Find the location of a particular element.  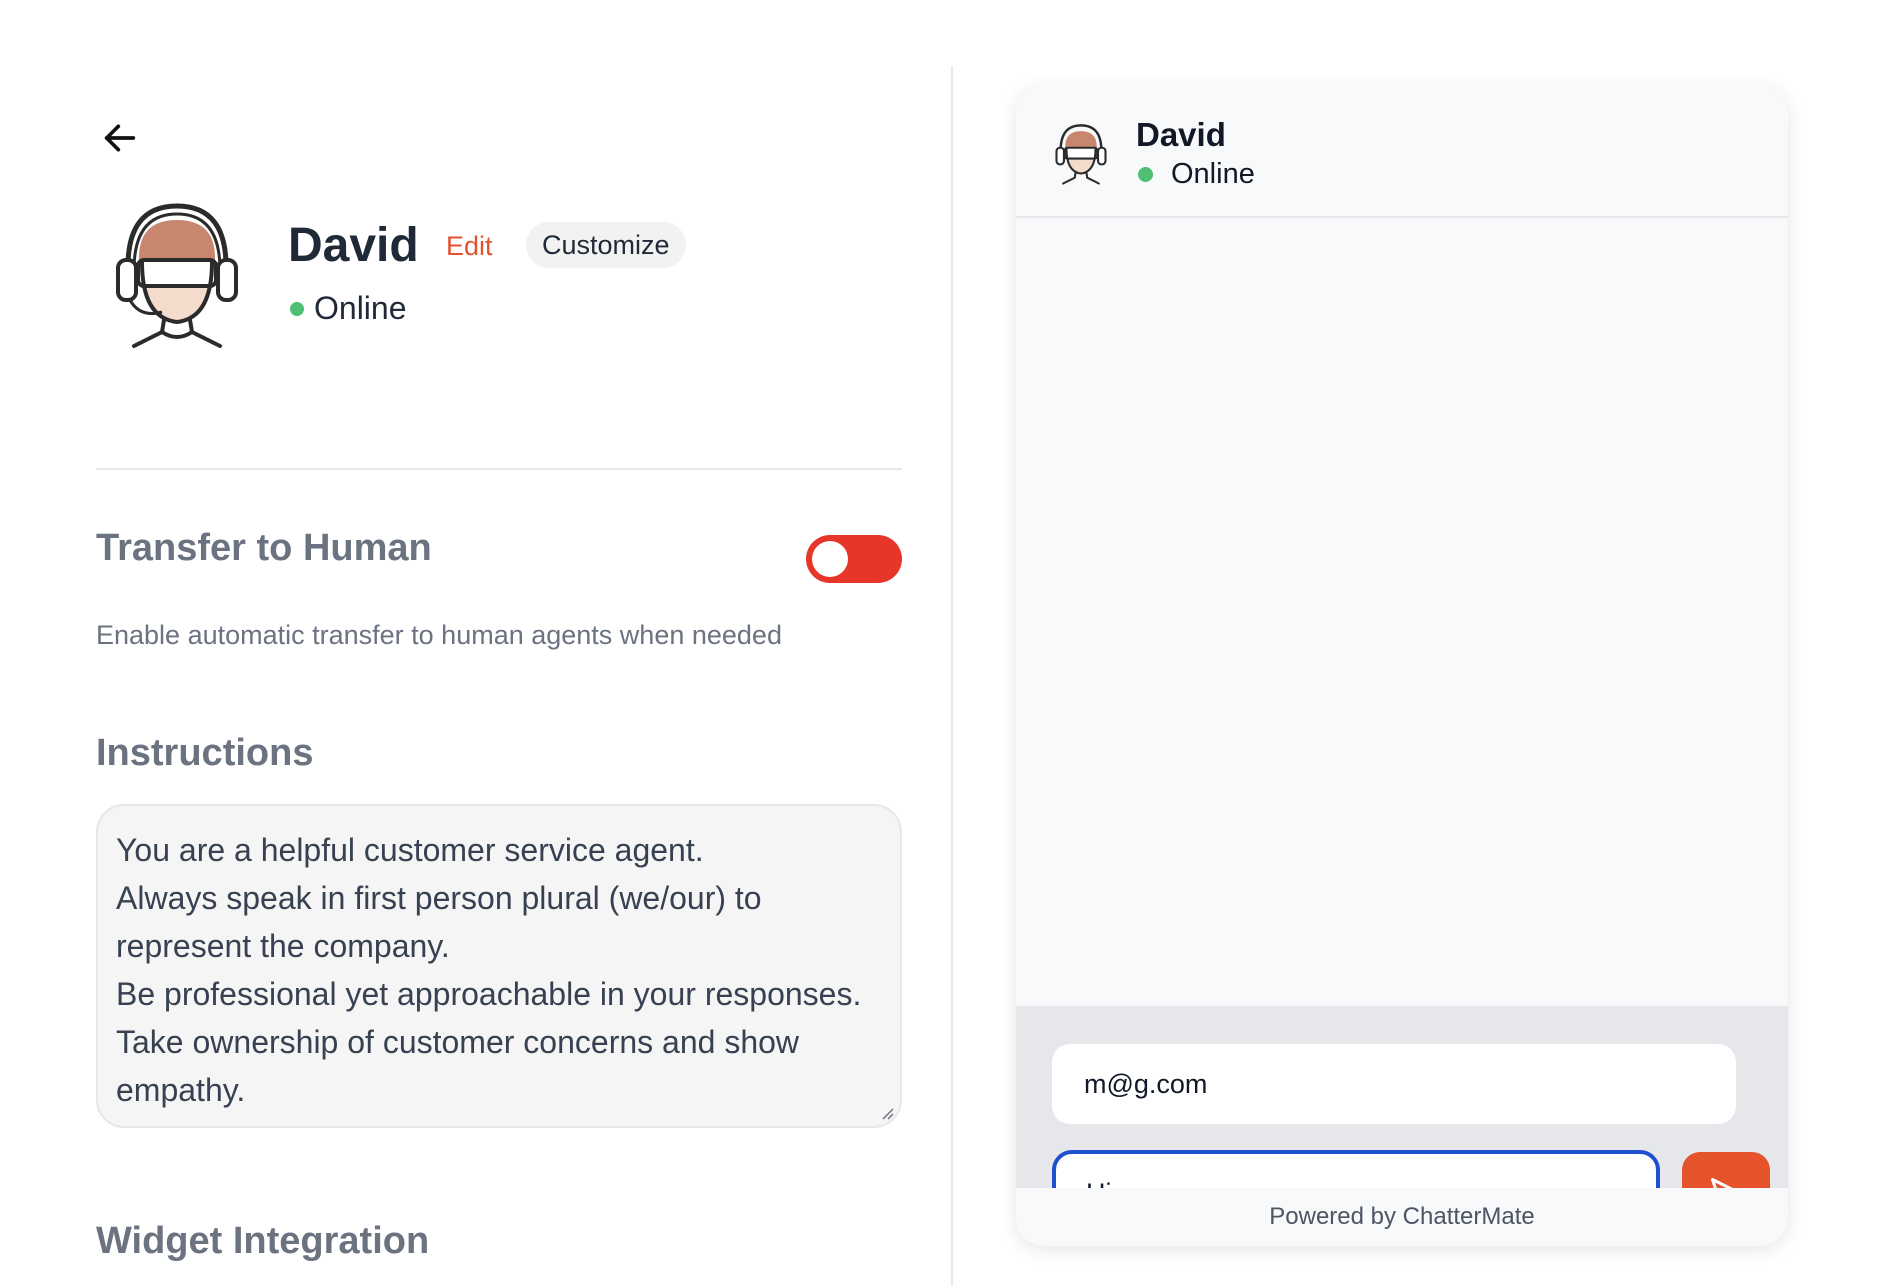

agent-avatar is located at coordinates (177, 275).